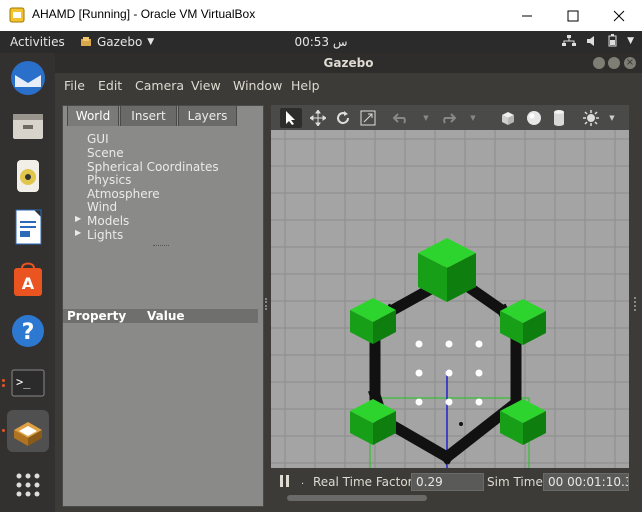  What do you see at coordinates (368, 118) in the screenshot?
I see `scale-mode-icon` at bounding box center [368, 118].